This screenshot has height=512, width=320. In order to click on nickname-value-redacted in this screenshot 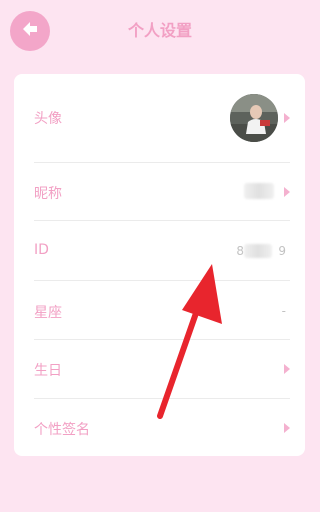, I will do `click(259, 191)`.